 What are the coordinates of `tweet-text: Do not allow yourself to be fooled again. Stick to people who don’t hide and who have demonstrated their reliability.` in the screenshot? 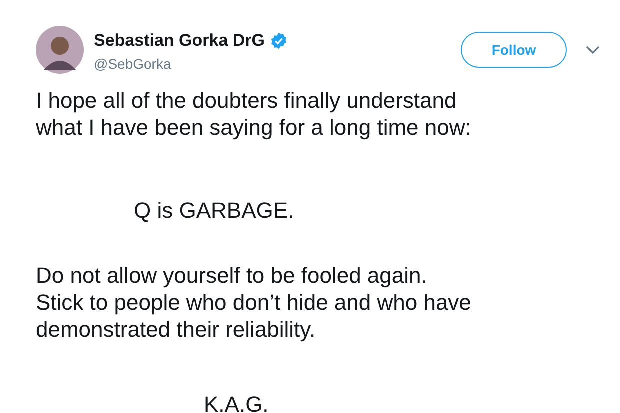 It's located at (254, 302).